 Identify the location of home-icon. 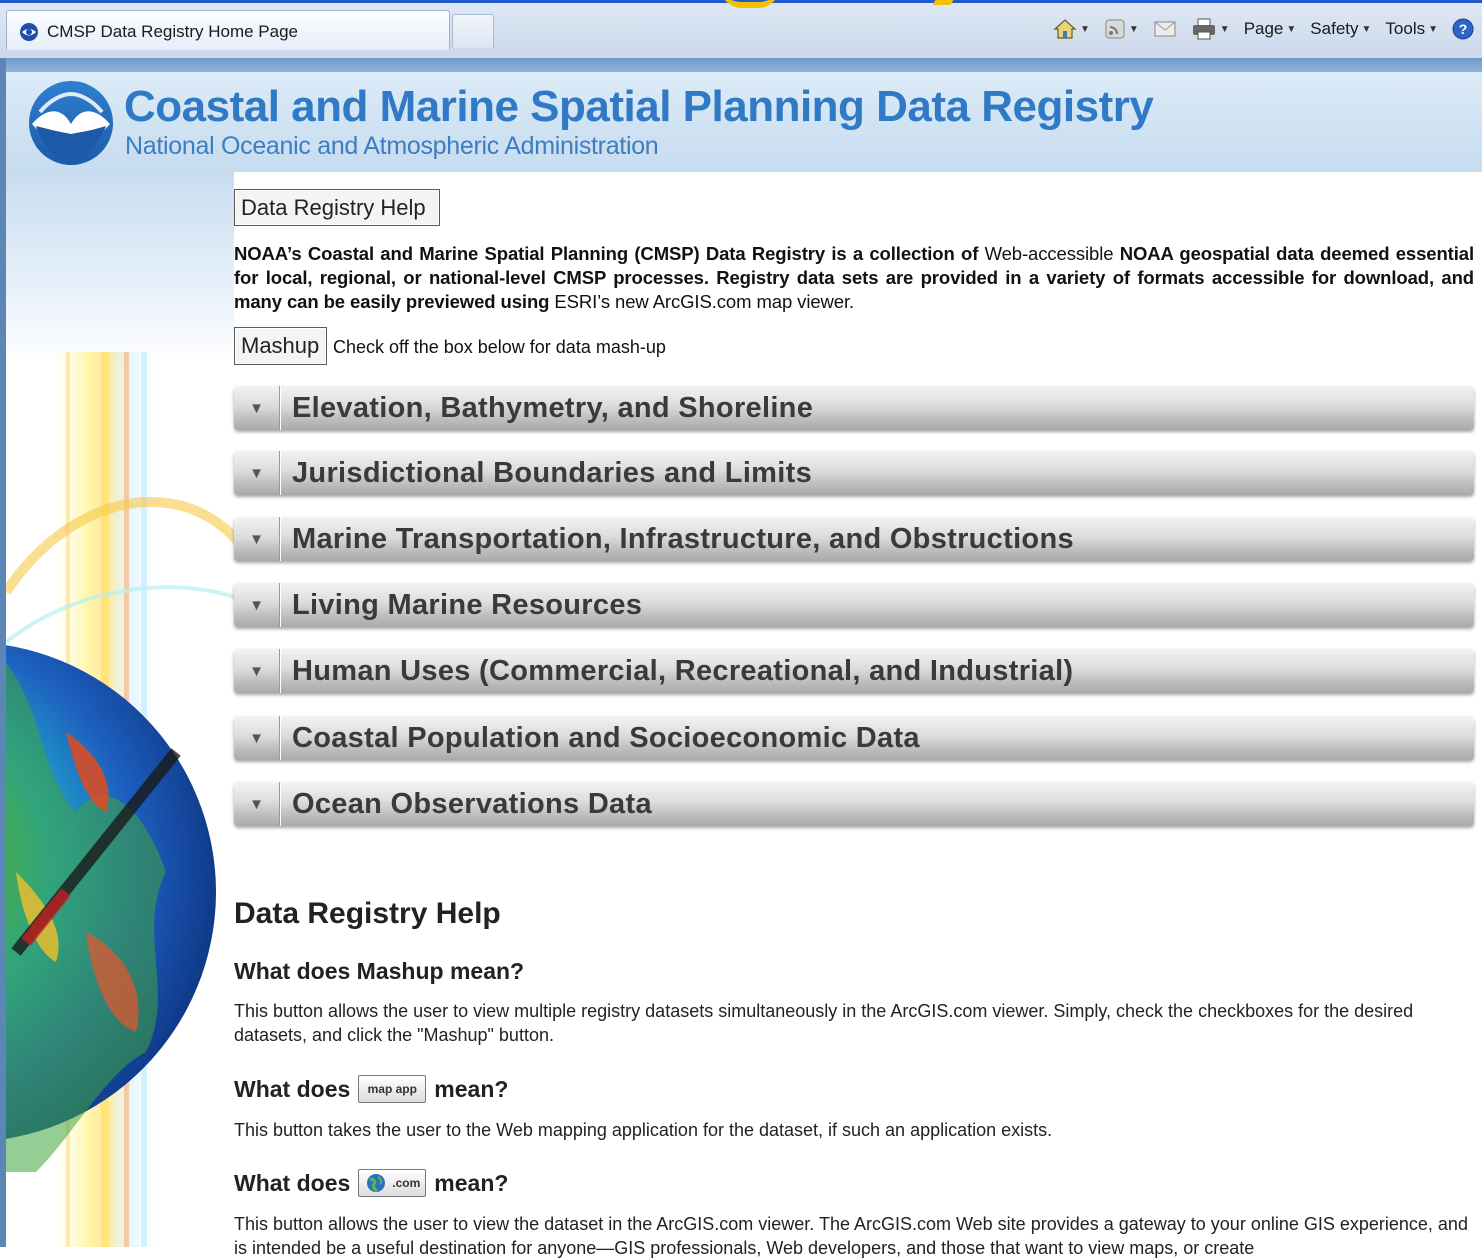
(1065, 29).